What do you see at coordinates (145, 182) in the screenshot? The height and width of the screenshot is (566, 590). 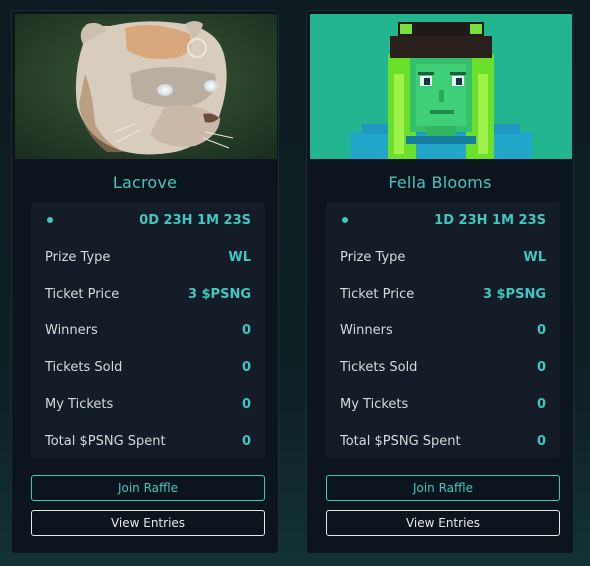 I see `raffle-title: Lacrove` at bounding box center [145, 182].